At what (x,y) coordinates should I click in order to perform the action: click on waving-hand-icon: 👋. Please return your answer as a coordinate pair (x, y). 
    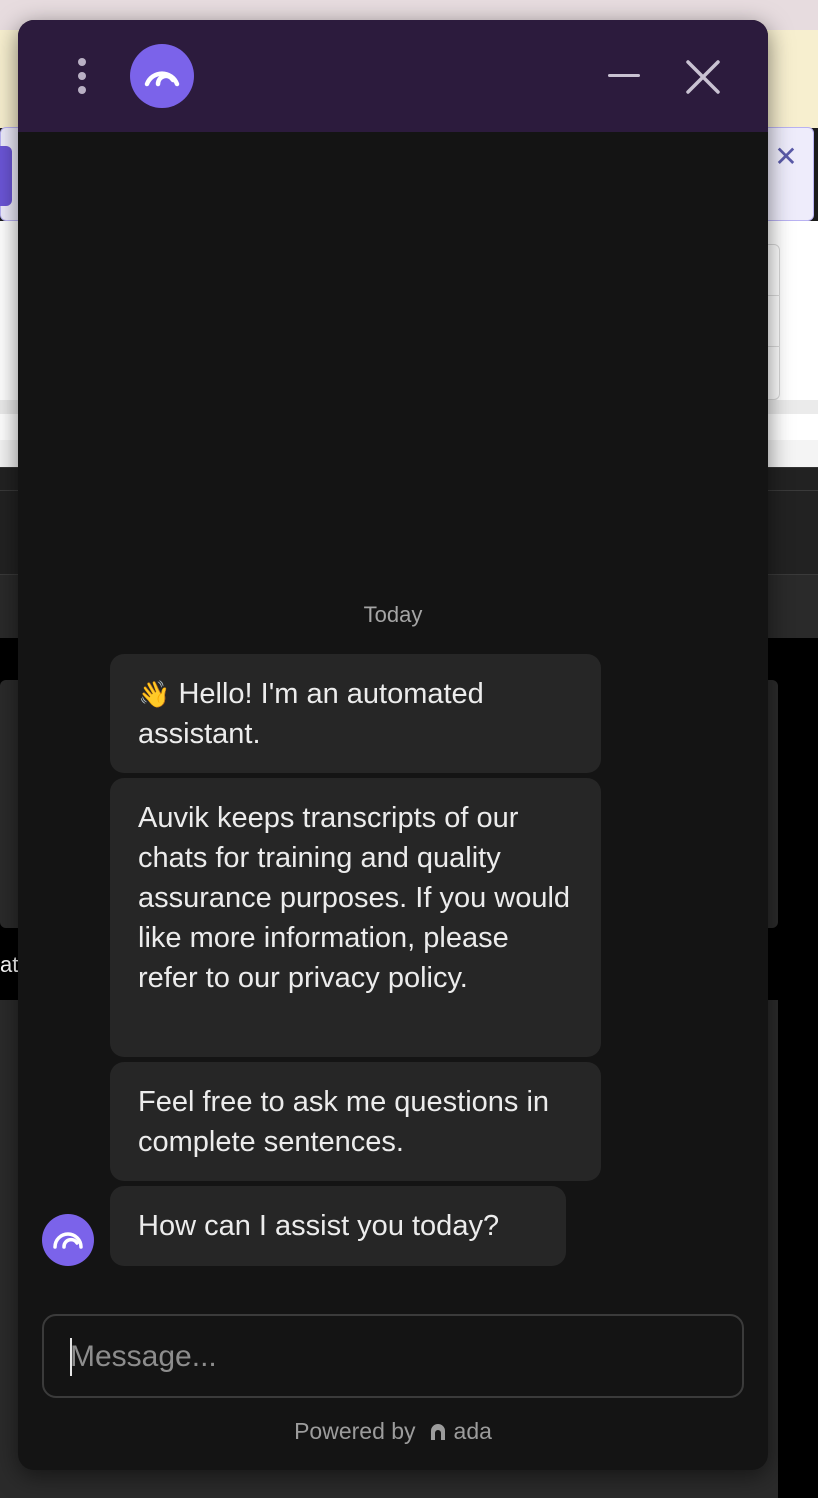
    Looking at the image, I should click on (154, 694).